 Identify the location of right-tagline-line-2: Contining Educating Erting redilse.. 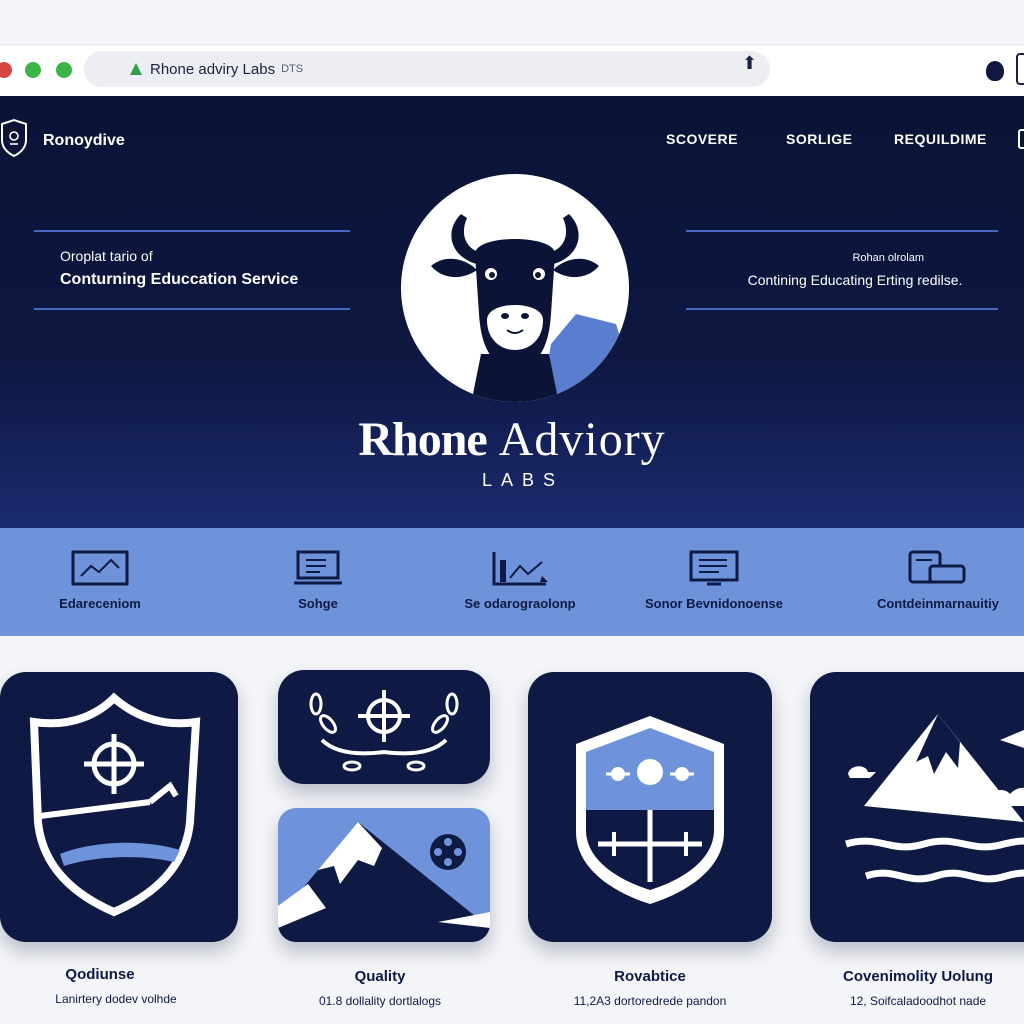
(855, 280).